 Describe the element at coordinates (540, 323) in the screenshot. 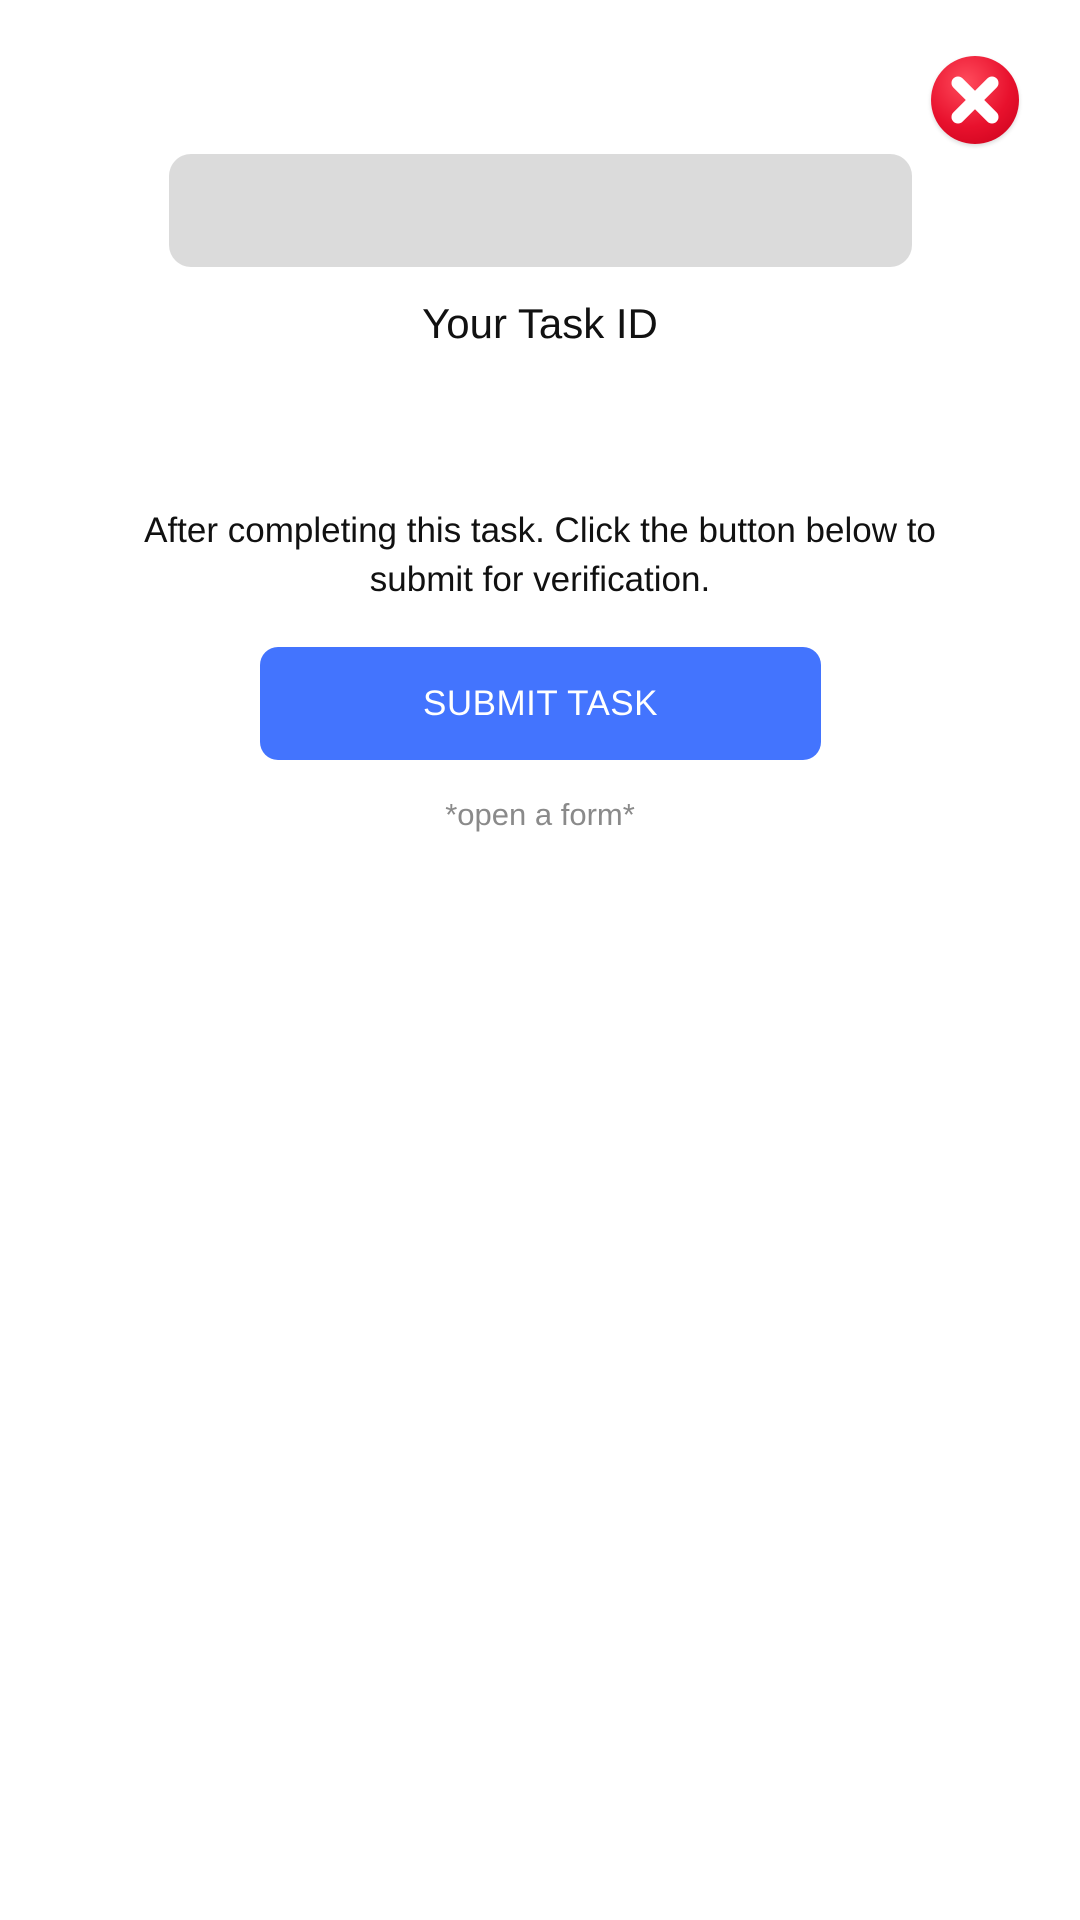

I see `task-id-label: Your Task ID` at that location.